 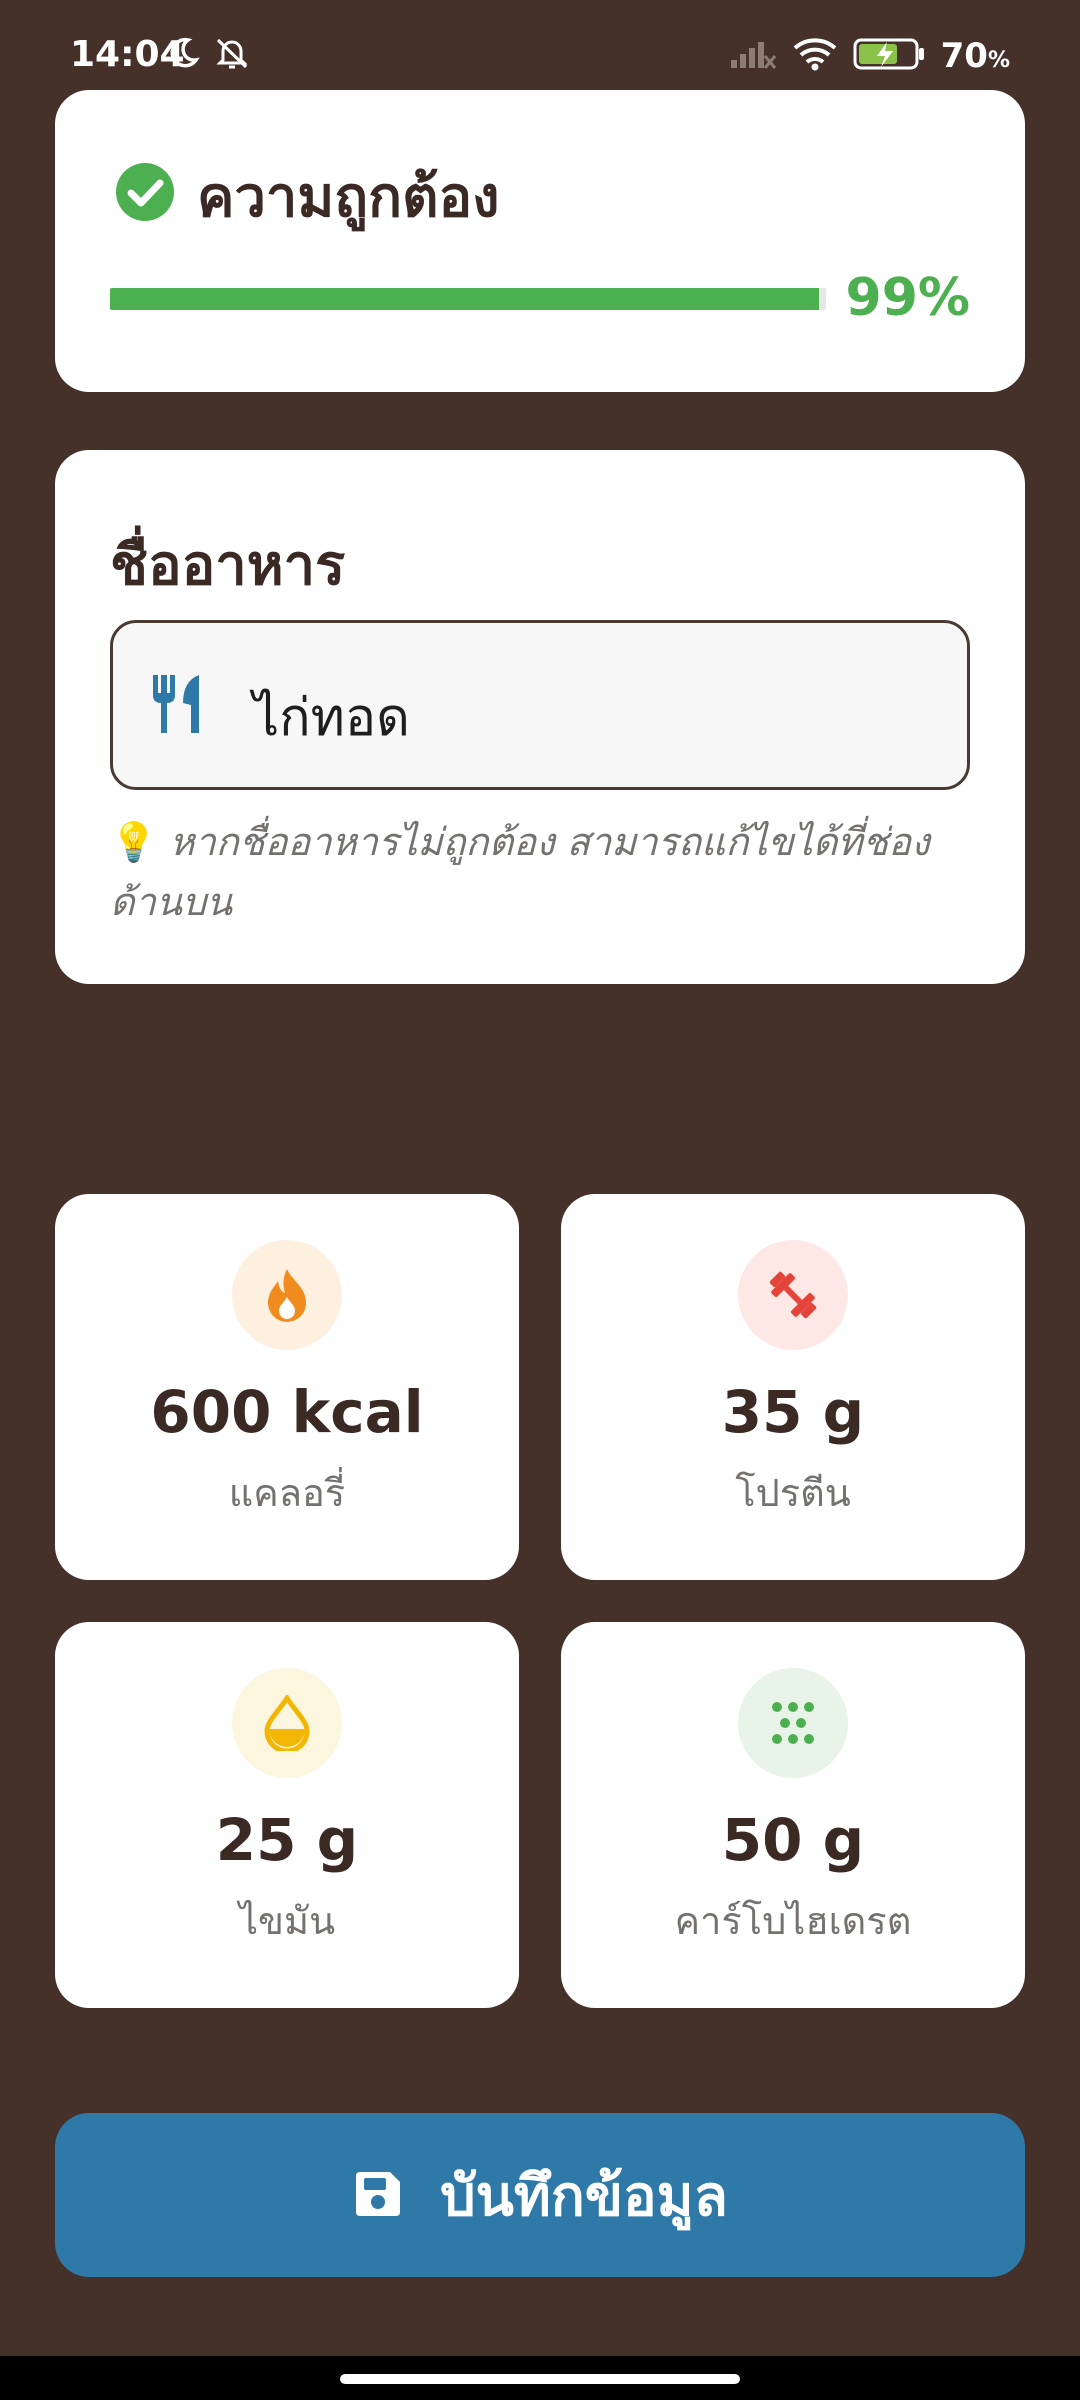 What do you see at coordinates (540, 2379) in the screenshot?
I see `home-indicator` at bounding box center [540, 2379].